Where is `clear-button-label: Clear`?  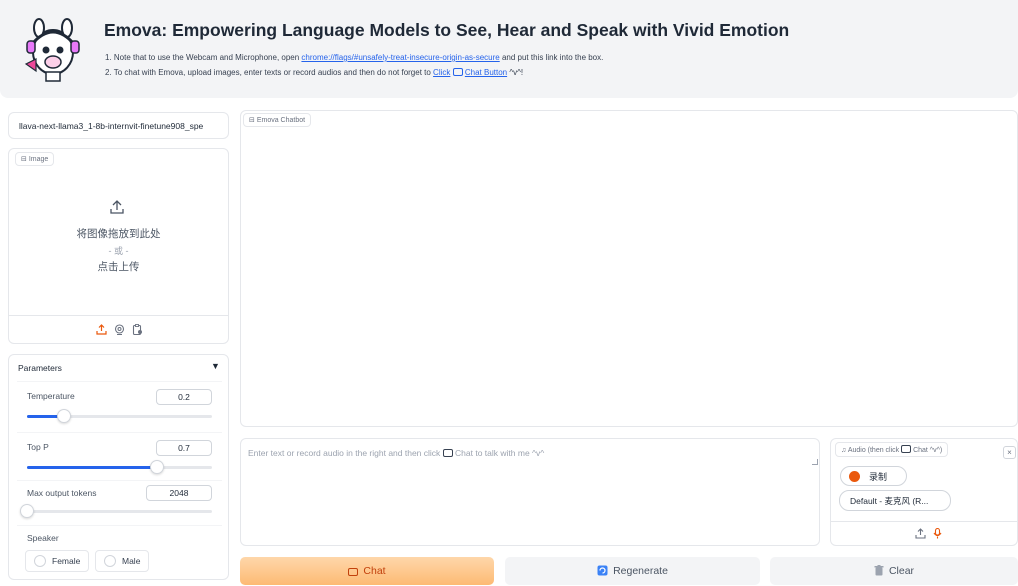
clear-button-label: Clear is located at coordinates (901, 571).